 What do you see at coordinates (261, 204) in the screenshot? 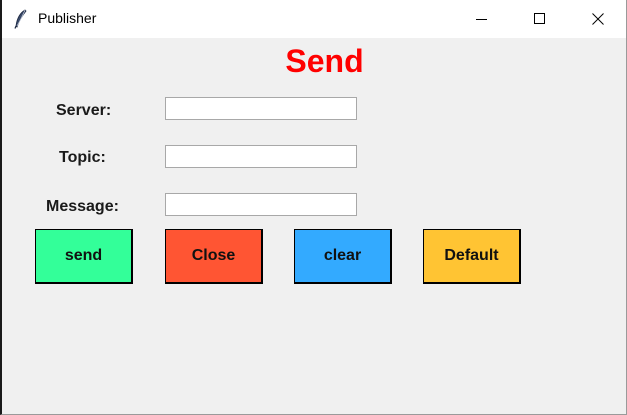
I see `message-input` at bounding box center [261, 204].